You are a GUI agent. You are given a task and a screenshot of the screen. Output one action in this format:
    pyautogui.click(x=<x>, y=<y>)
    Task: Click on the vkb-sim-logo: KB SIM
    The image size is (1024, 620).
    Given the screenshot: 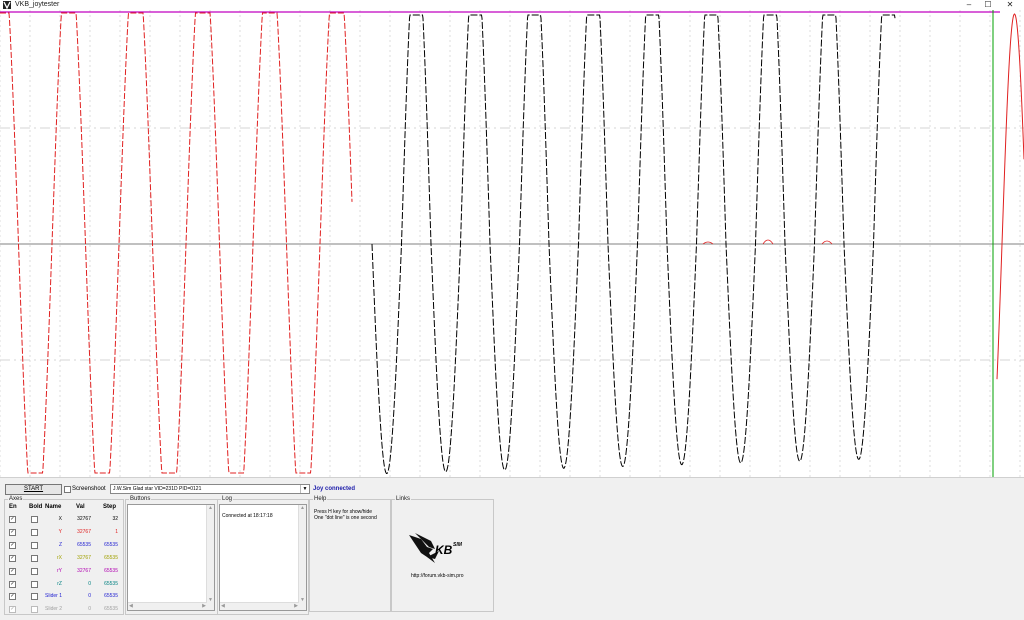 What is the action you would take?
    pyautogui.click(x=441, y=548)
    